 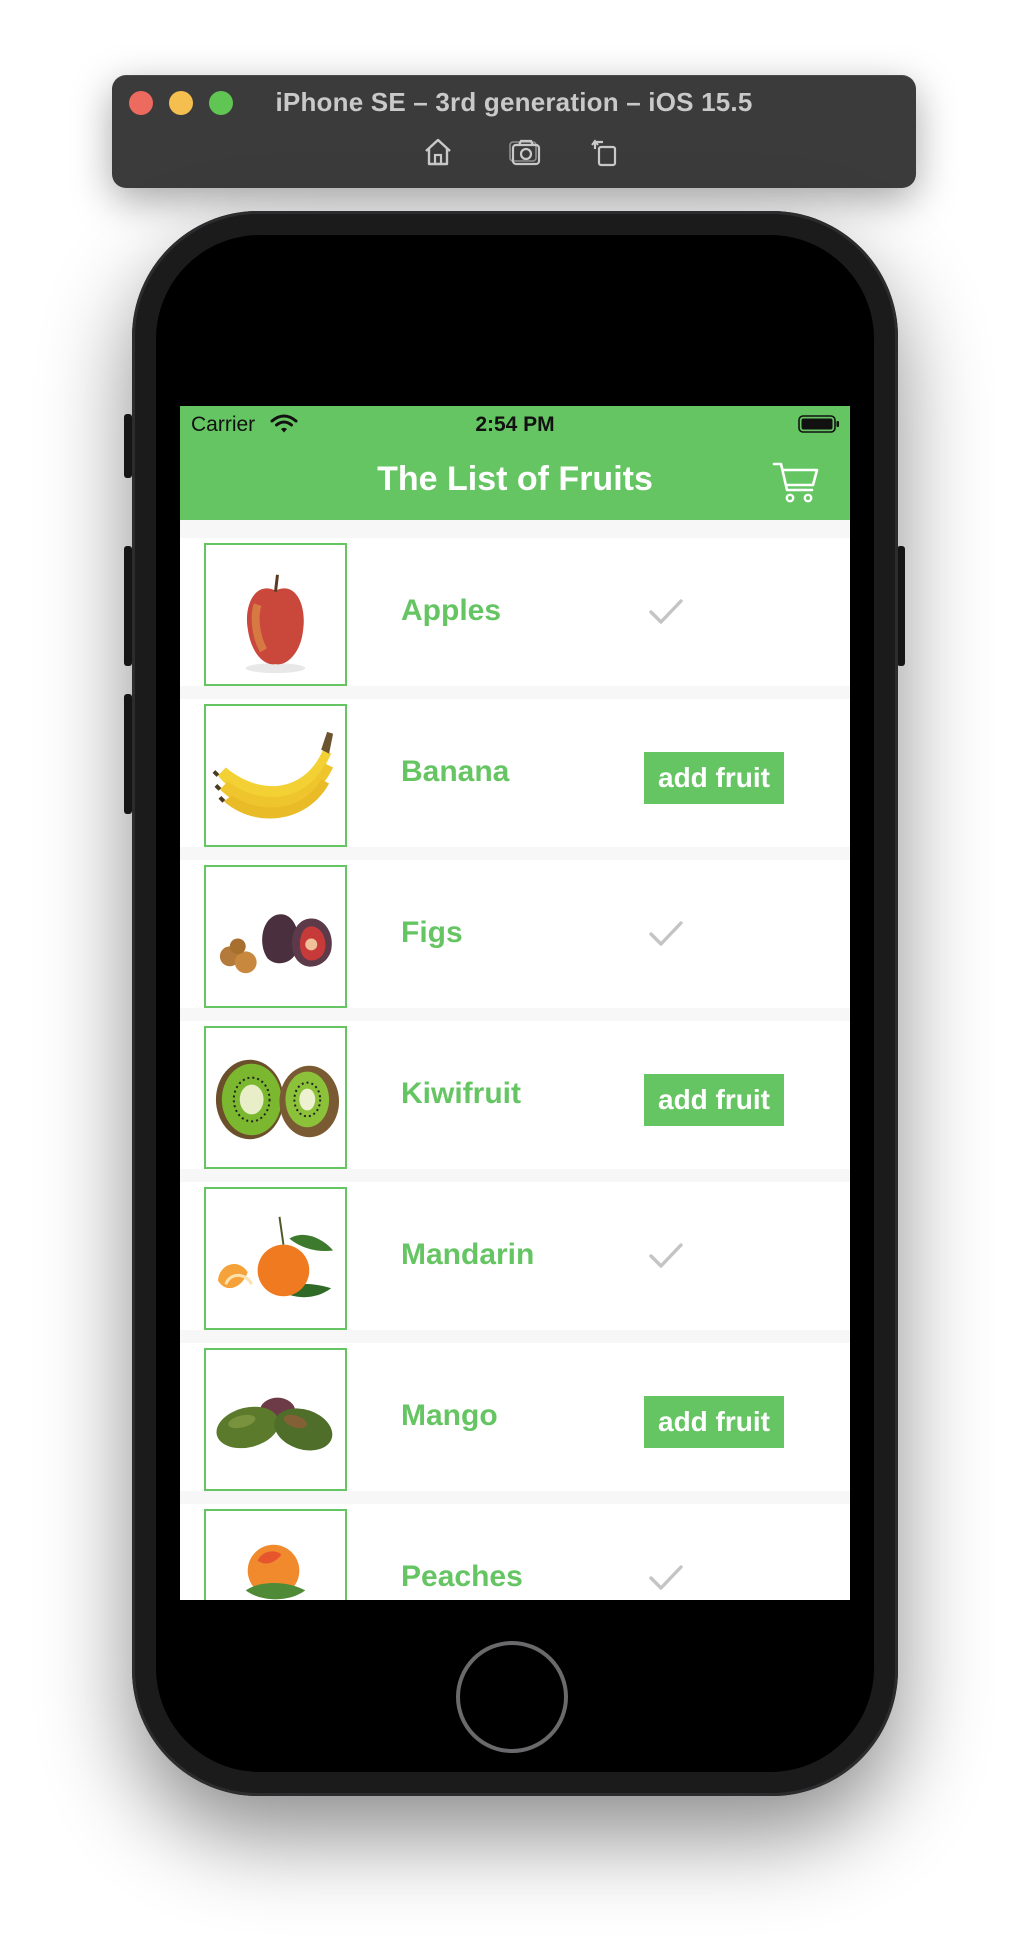 I want to click on navigation-bar: The List of Fruits, so click(x=515, y=481).